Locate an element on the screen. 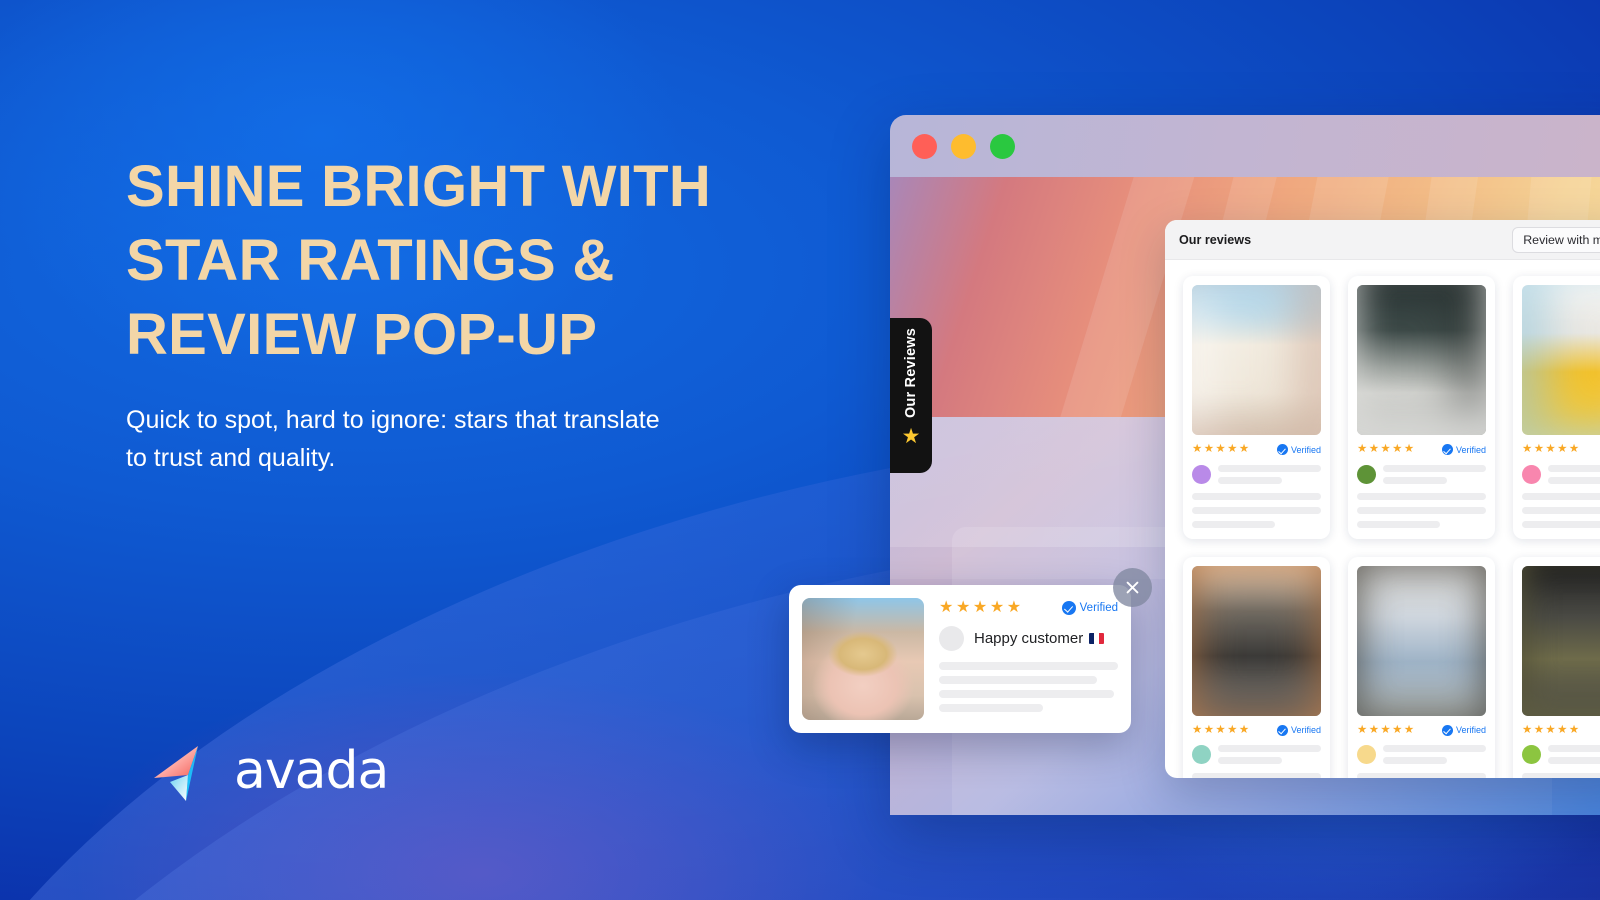 The width and height of the screenshot is (1600, 900). our-reviews-side-tab: Our Reviews ★ is located at coordinates (911, 395).